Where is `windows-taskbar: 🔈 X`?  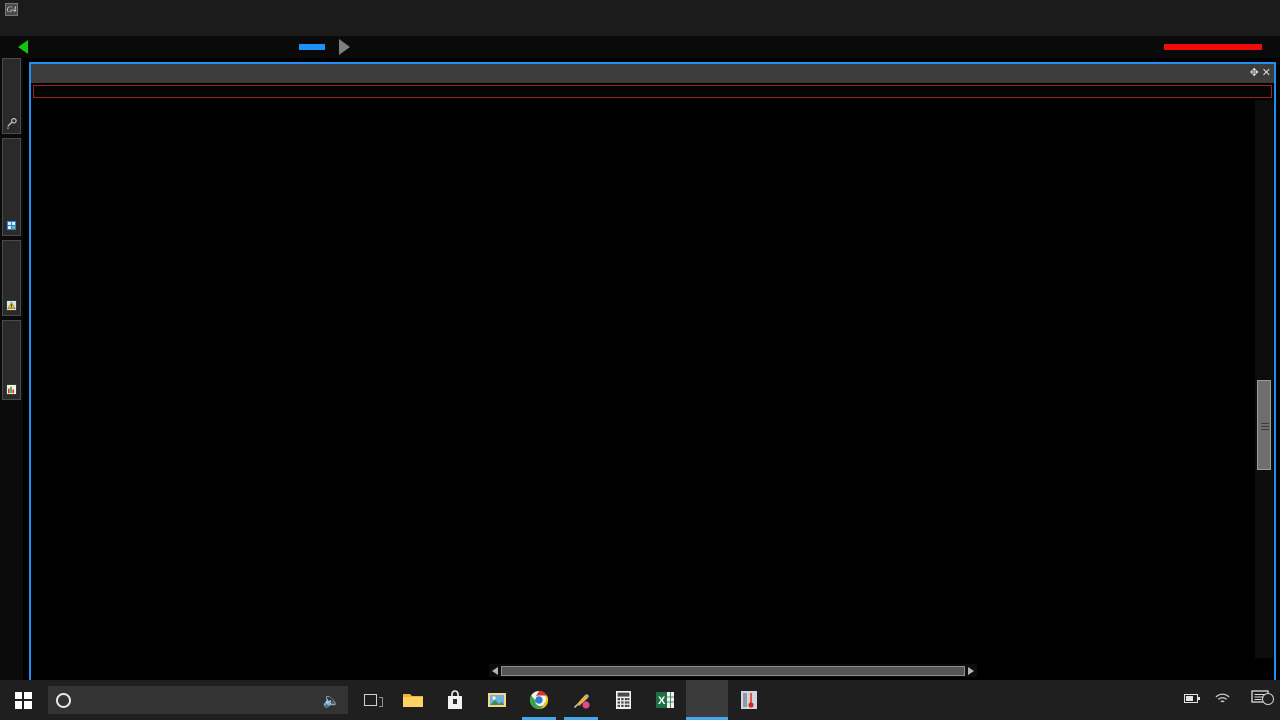 windows-taskbar: 🔈 X is located at coordinates (640, 700).